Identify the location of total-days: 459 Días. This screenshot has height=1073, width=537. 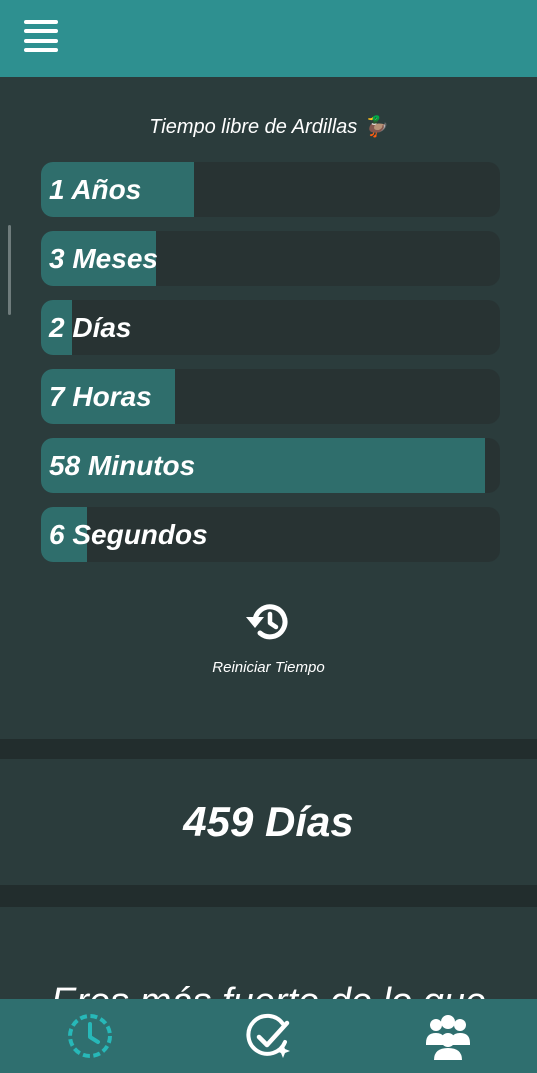
(268, 821).